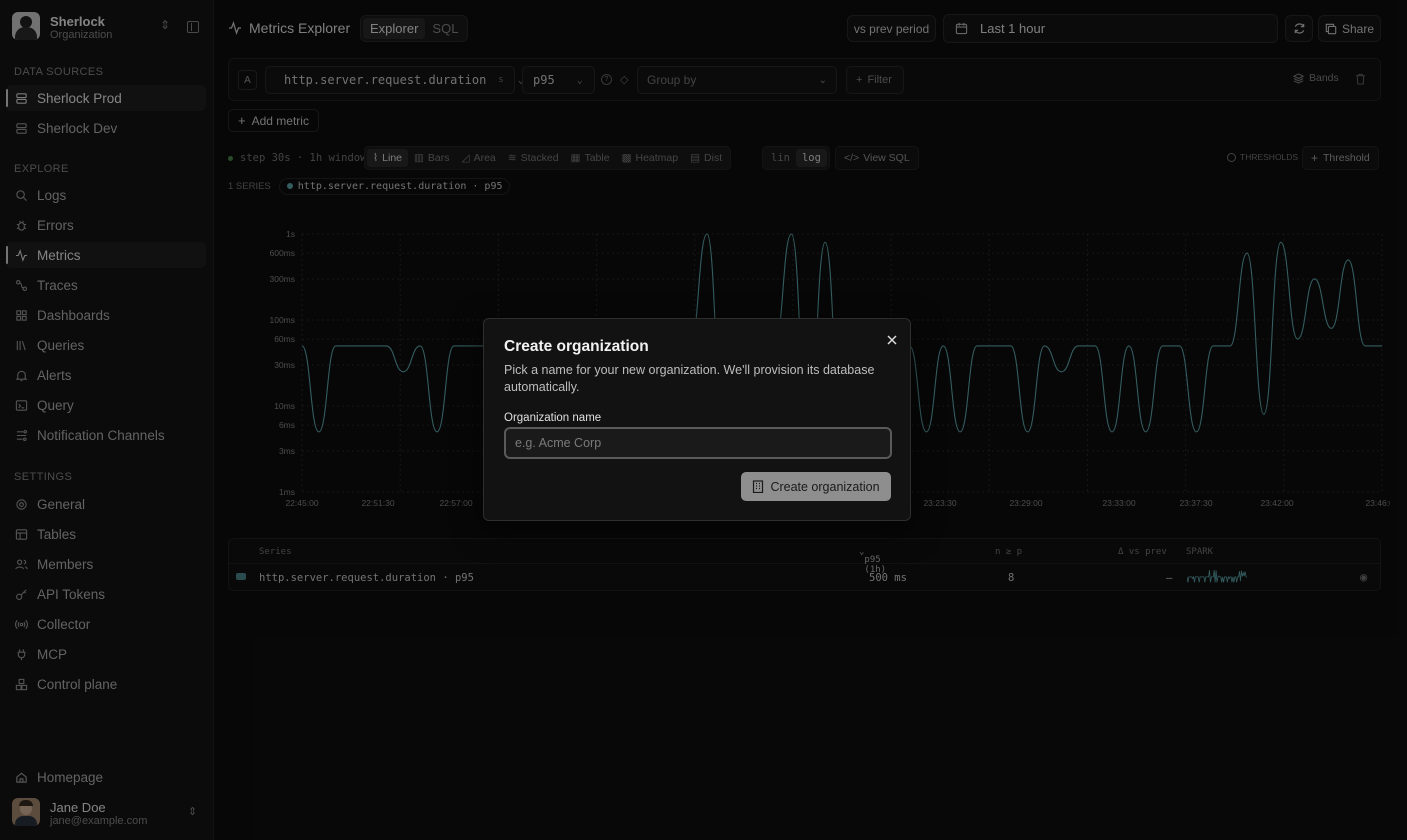  Describe the element at coordinates (892, 340) in the screenshot. I see `close-icon` at that location.